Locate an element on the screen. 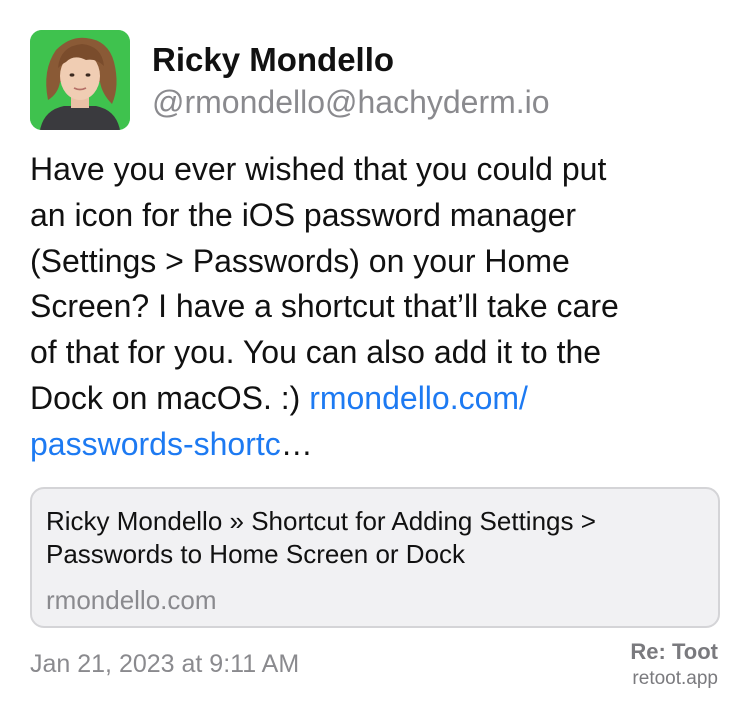 The width and height of the screenshot is (750, 710). avatar is located at coordinates (80, 80).